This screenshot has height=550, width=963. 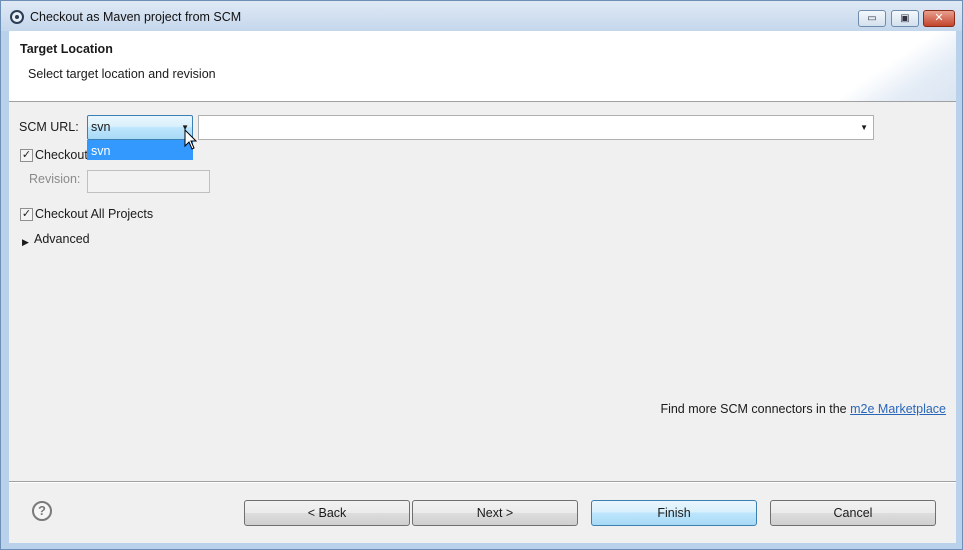 What do you see at coordinates (148, 181) in the screenshot?
I see `revision-input` at bounding box center [148, 181].